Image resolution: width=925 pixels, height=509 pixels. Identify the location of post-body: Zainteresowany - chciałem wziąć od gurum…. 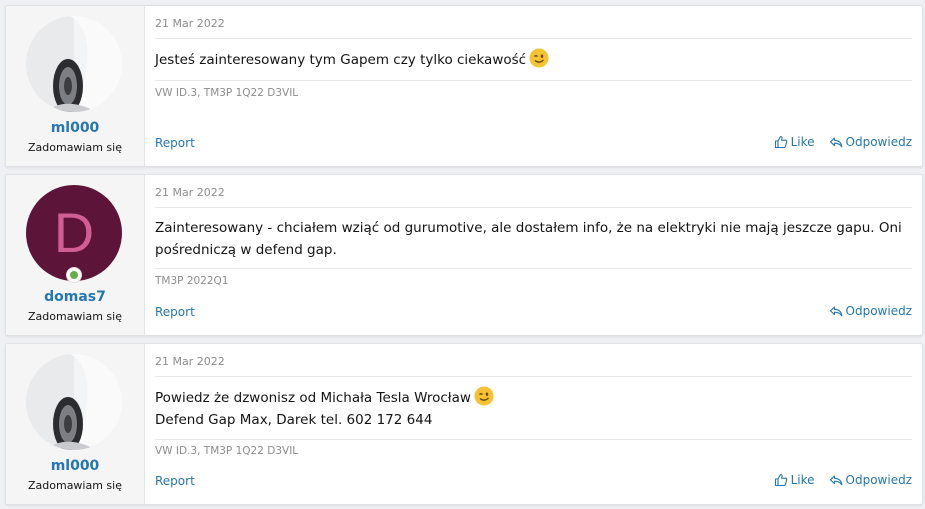
(531, 239).